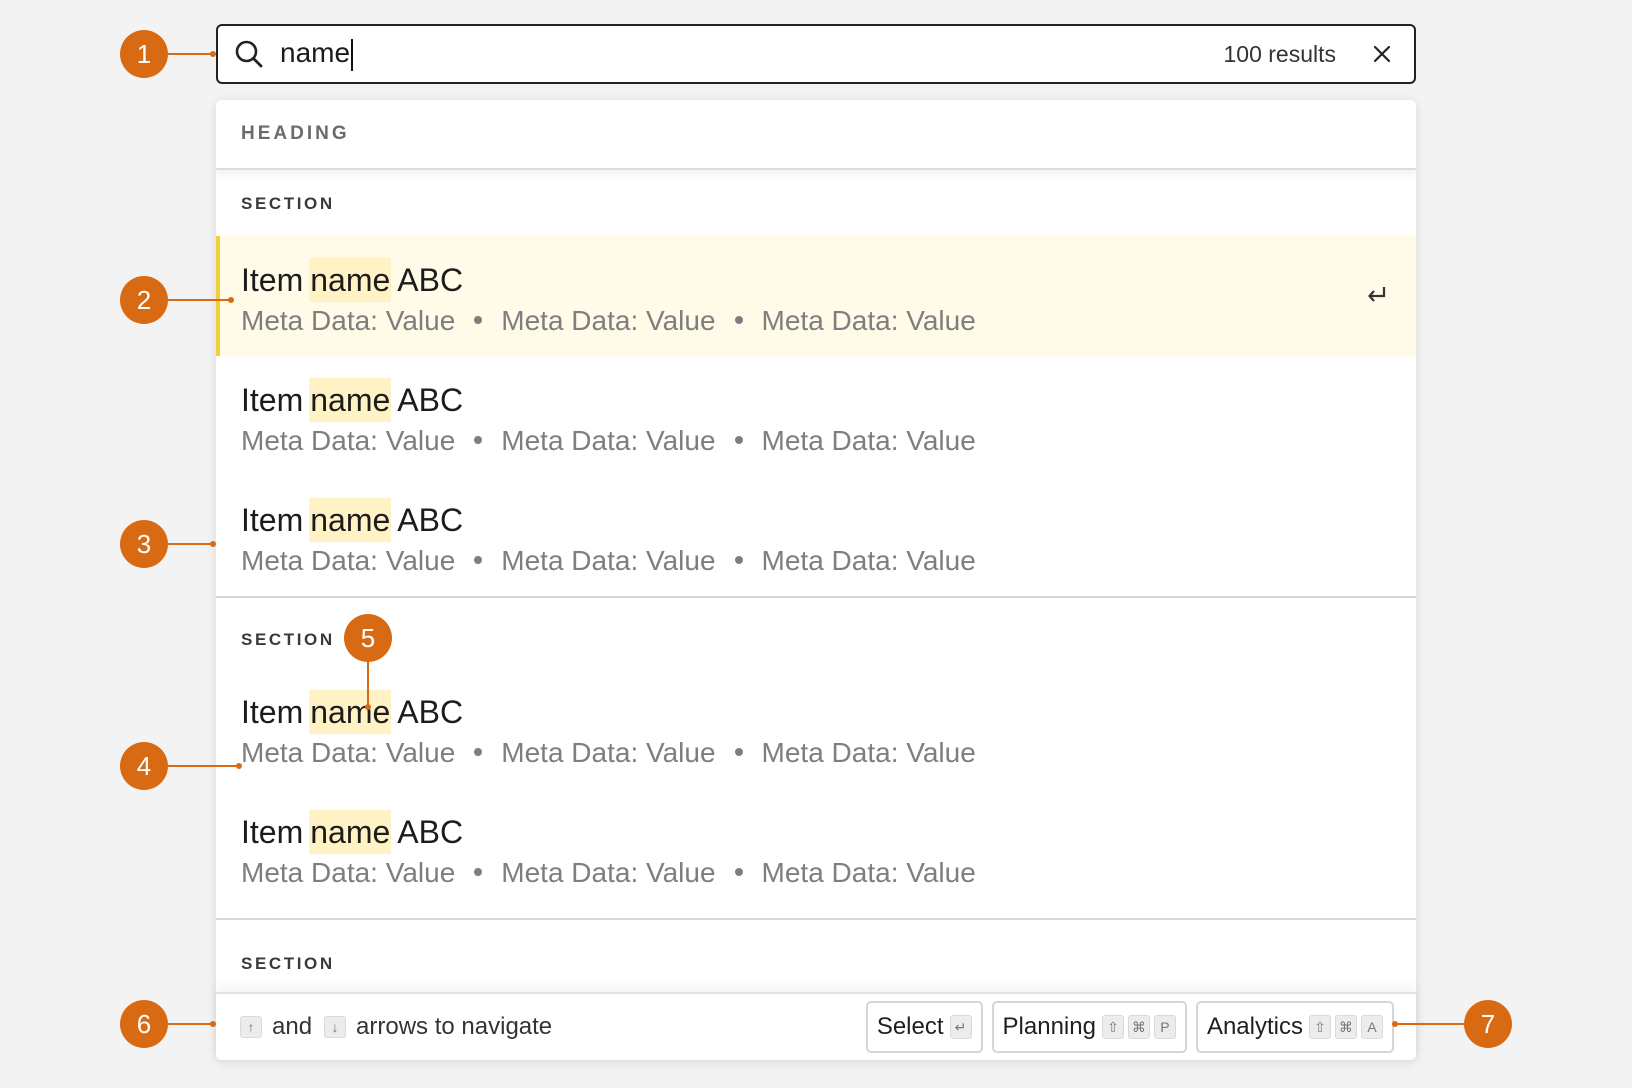  Describe the element at coordinates (144, 300) in the screenshot. I see `callout-2: 2` at that location.